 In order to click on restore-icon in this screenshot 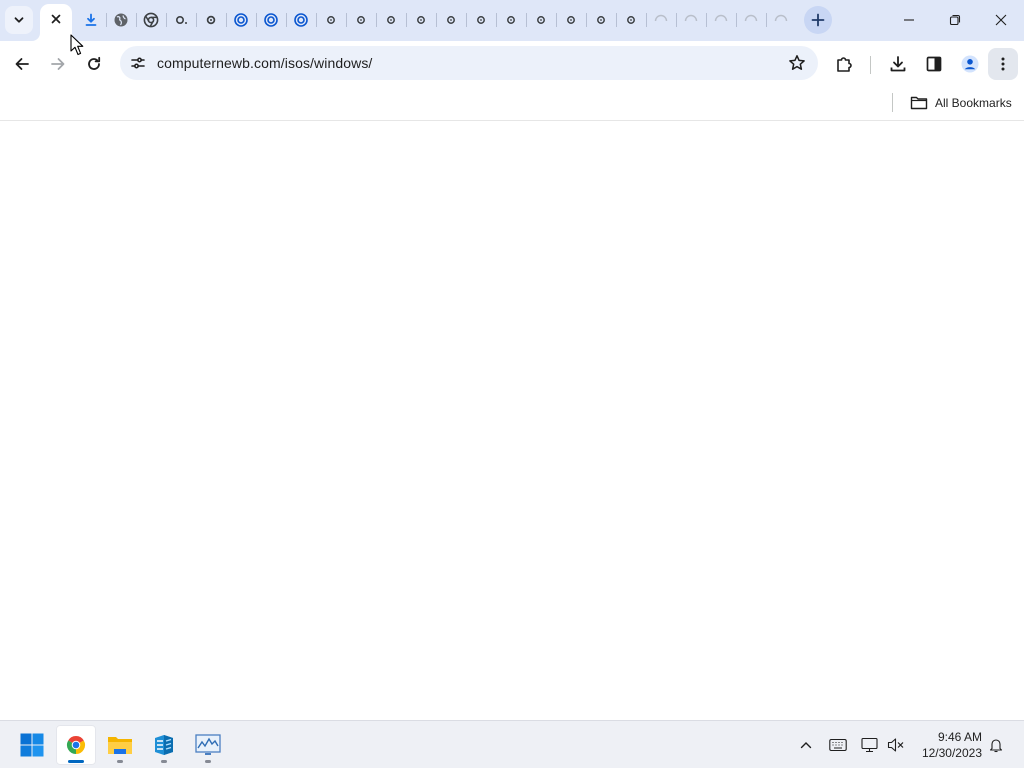, I will do `click(955, 20)`.